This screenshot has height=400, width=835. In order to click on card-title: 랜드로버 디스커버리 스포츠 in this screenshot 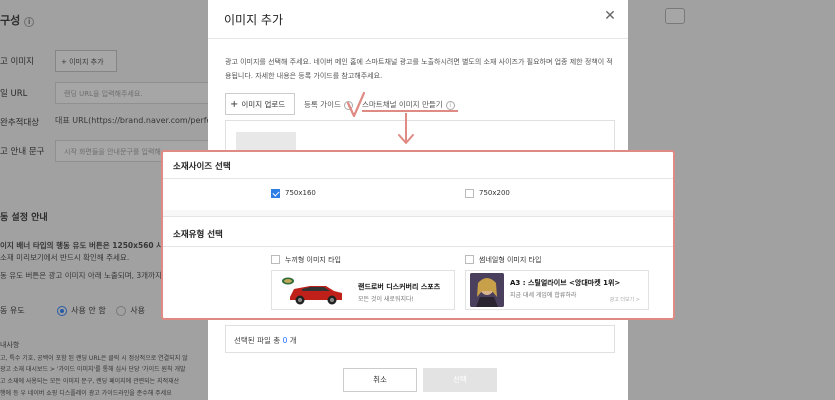, I will do `click(399, 287)`.